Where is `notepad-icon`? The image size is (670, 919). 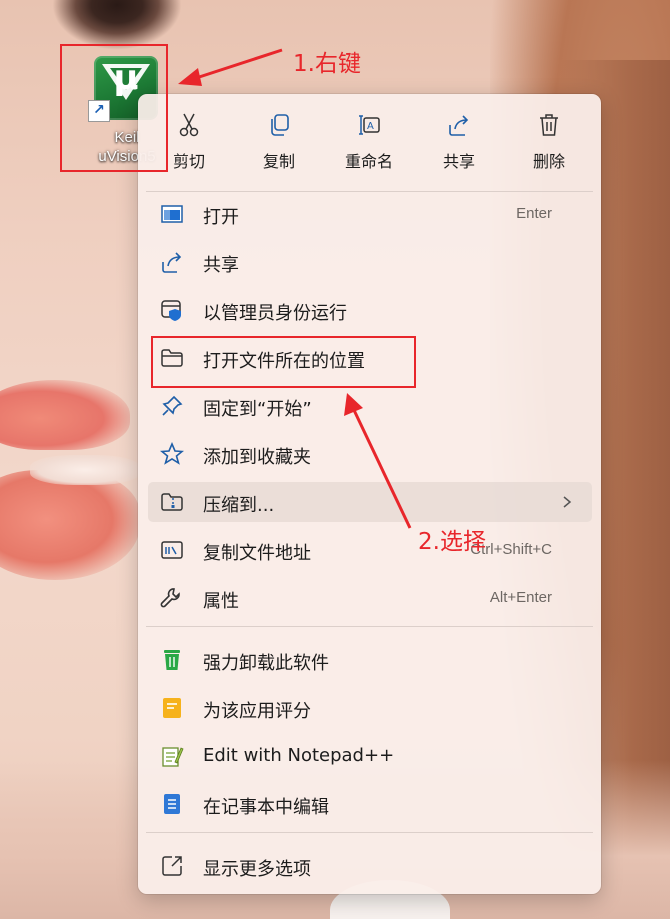 notepad-icon is located at coordinates (172, 804).